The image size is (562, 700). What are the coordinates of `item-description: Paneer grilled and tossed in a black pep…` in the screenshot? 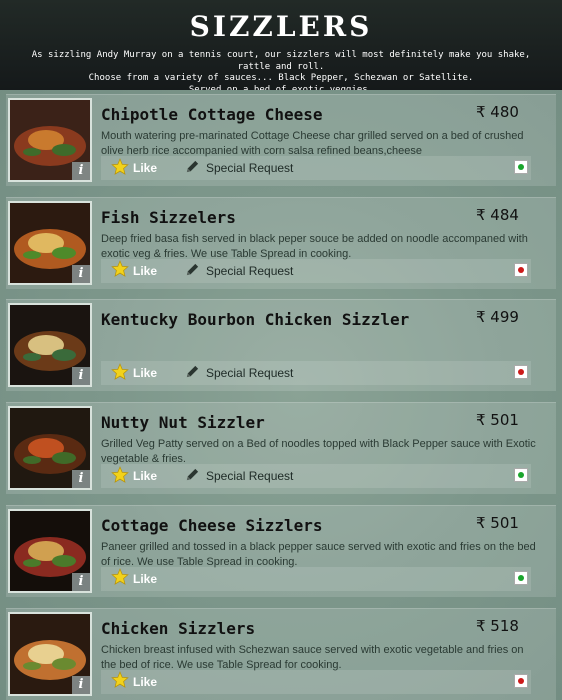 It's located at (318, 554).